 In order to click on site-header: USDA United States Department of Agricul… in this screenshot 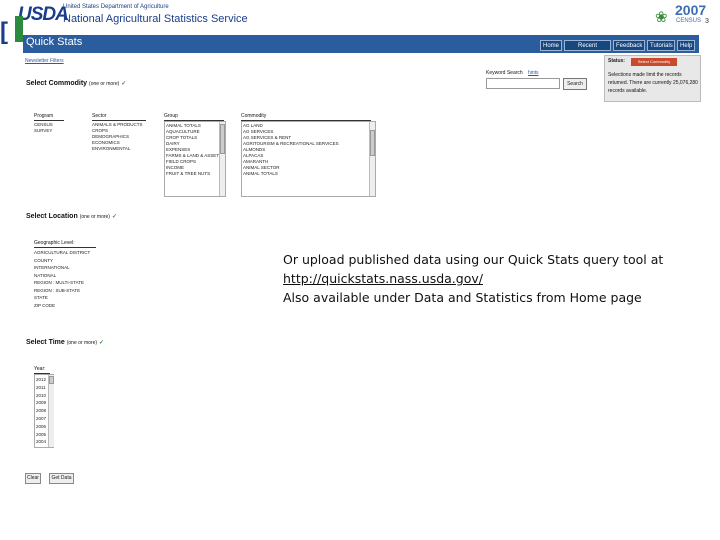, I will do `click(361, 17)`.